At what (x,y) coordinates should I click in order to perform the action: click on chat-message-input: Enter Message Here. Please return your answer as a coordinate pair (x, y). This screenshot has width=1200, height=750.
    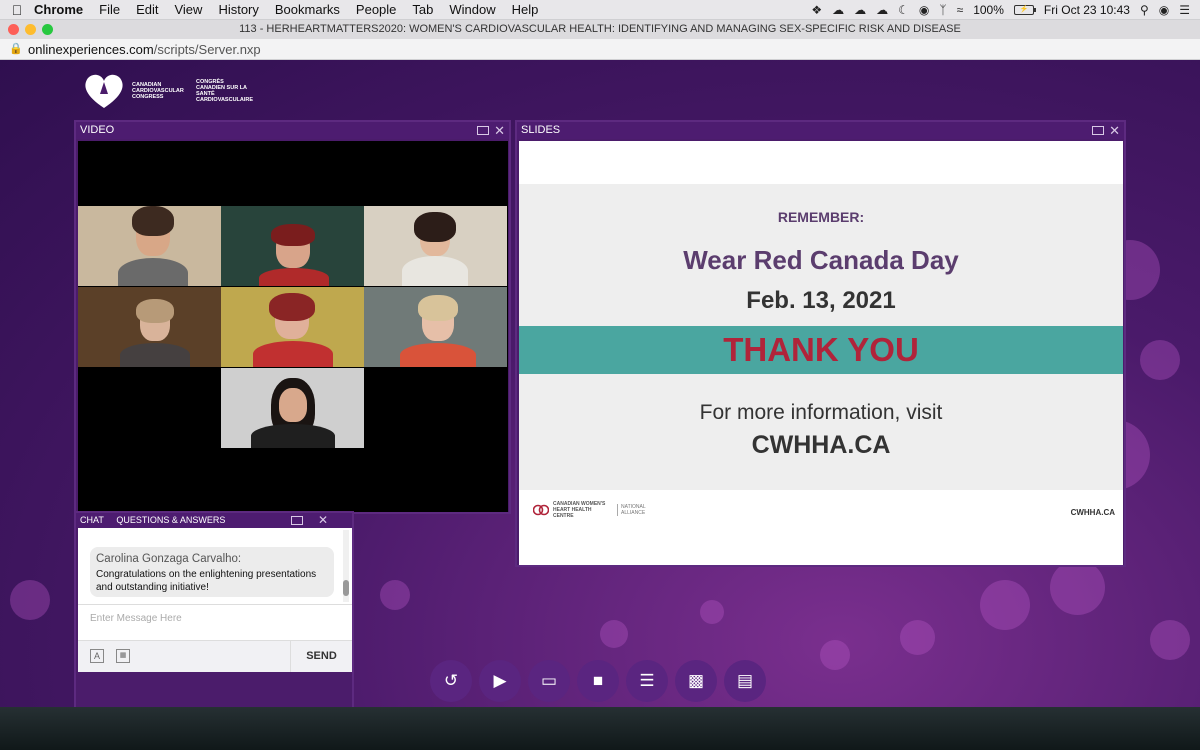
    Looking at the image, I should click on (215, 622).